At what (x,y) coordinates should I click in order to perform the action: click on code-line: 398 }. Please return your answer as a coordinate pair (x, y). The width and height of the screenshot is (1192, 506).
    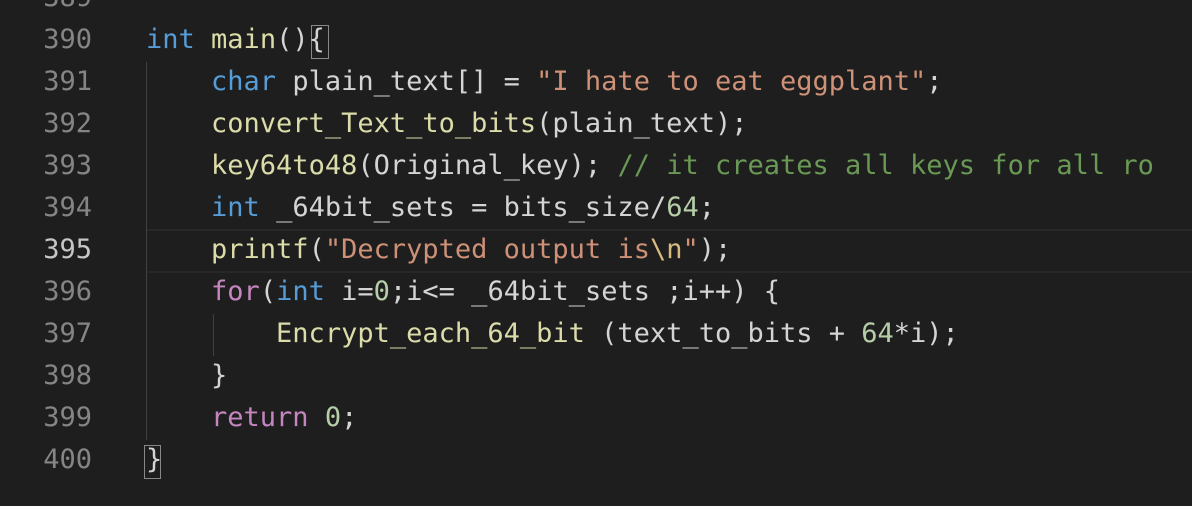
    Looking at the image, I should click on (596, 376).